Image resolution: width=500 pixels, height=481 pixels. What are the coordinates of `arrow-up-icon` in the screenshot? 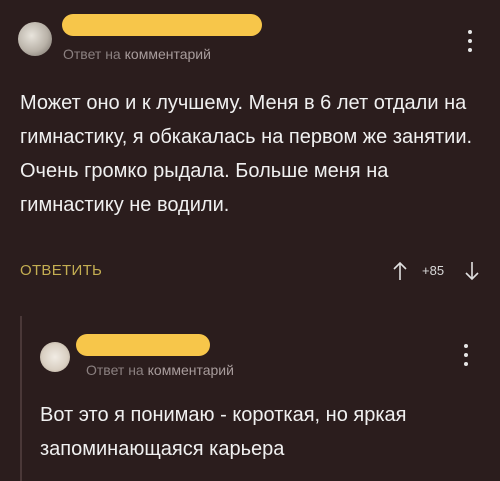 It's located at (400, 271).